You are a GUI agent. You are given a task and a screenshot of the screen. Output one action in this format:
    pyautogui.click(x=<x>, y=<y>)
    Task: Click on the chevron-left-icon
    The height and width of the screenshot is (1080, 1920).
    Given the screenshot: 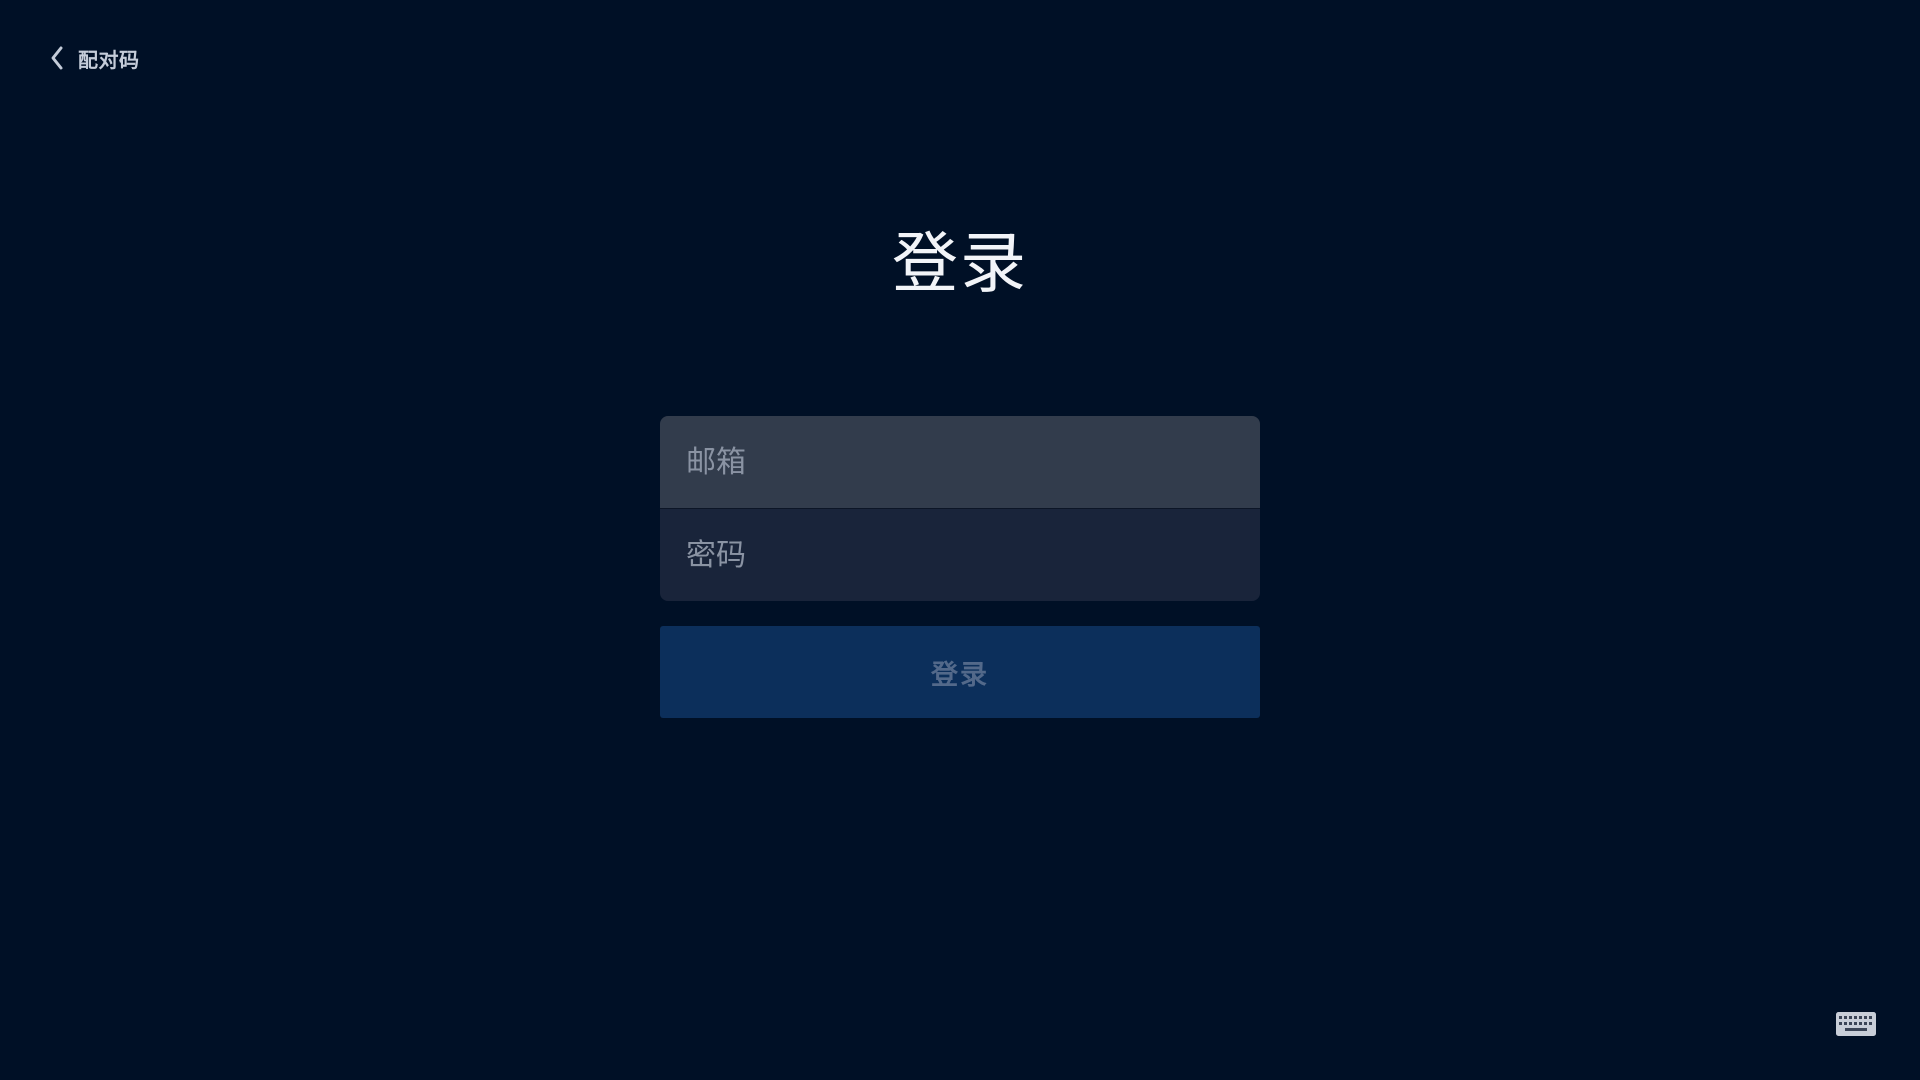 What is the action you would take?
    pyautogui.click(x=57, y=58)
    